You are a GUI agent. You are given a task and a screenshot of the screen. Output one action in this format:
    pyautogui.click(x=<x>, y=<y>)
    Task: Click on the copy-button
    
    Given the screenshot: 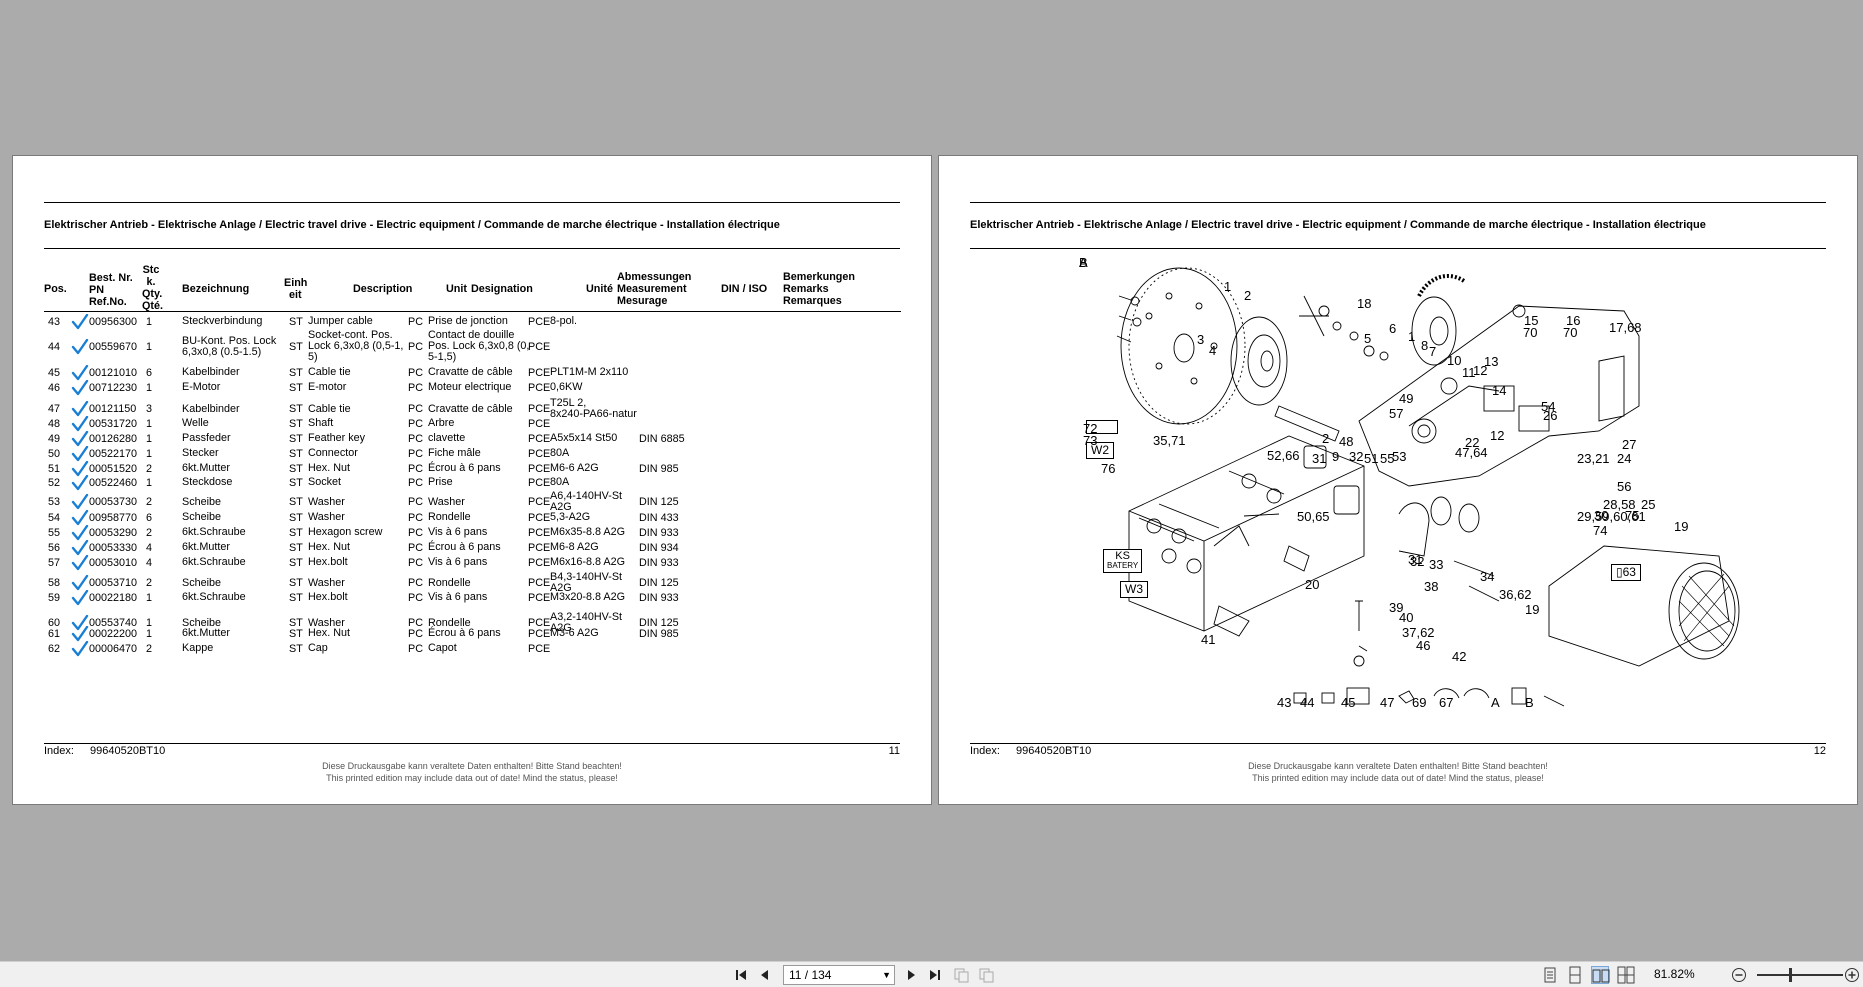 What is the action you would take?
    pyautogui.click(x=961, y=975)
    